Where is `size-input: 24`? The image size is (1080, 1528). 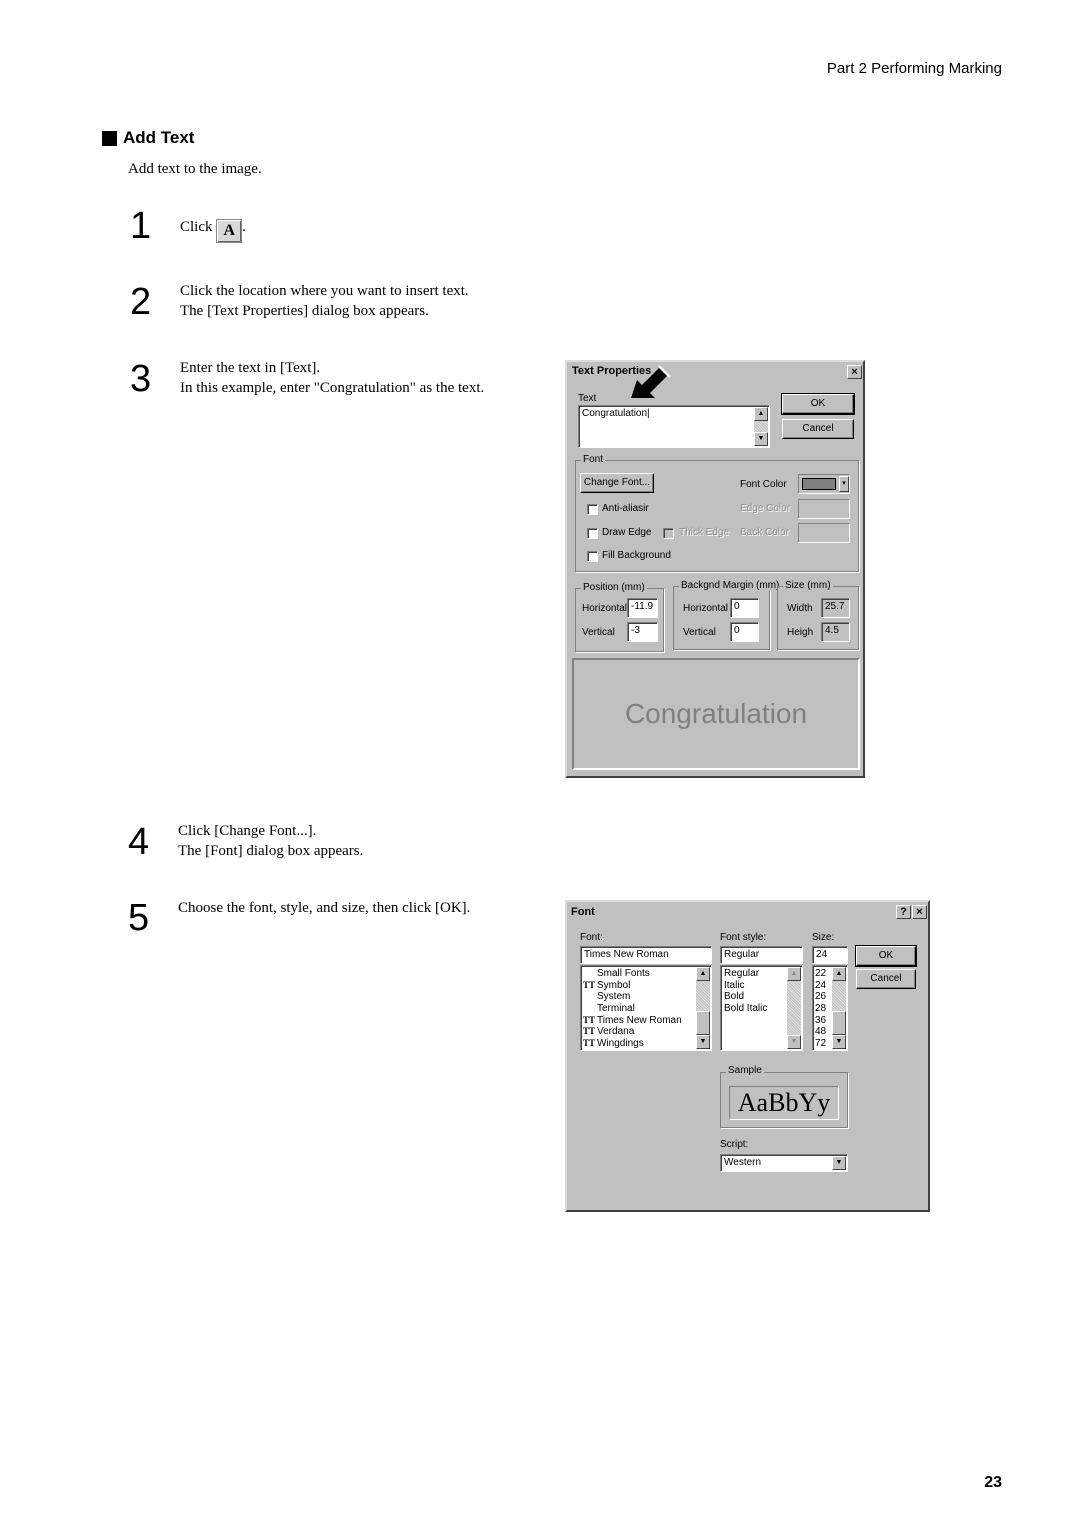
size-input: 24 is located at coordinates (830, 955).